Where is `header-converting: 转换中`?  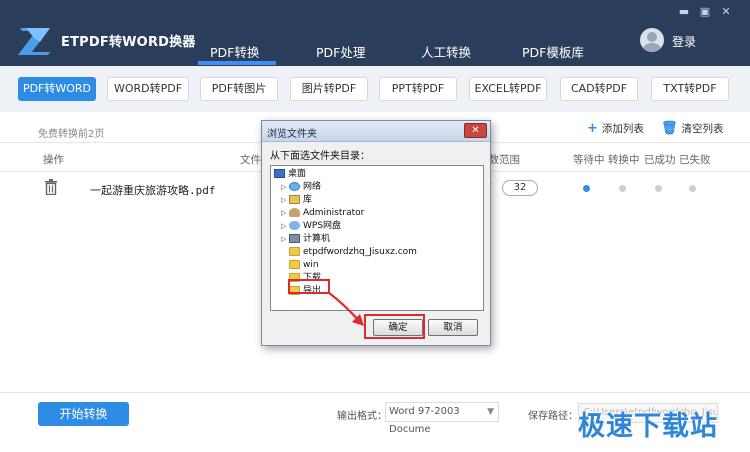 header-converting: 转换中 is located at coordinates (624, 160).